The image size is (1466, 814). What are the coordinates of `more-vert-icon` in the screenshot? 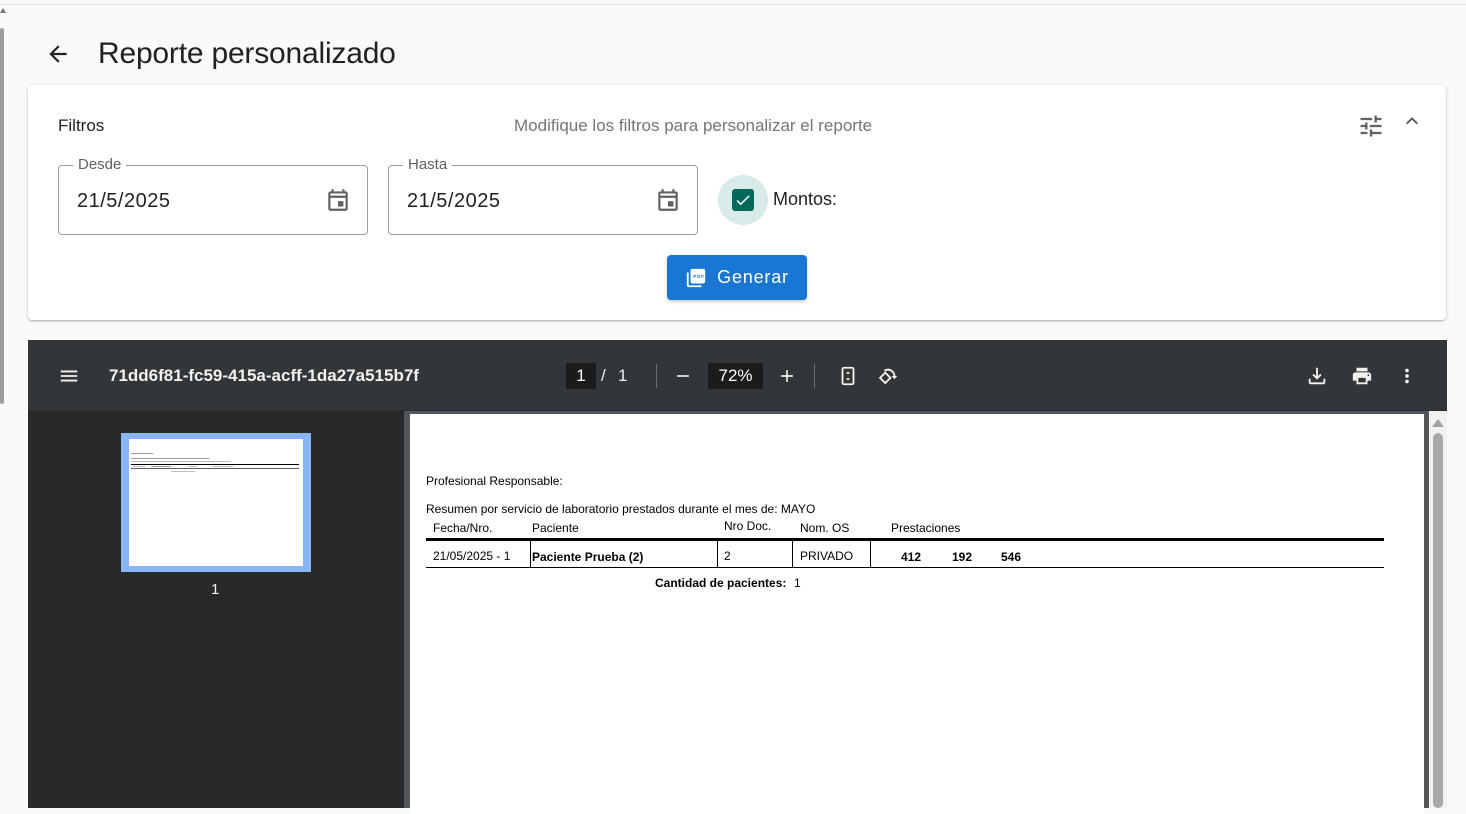 It's located at (1407, 376).